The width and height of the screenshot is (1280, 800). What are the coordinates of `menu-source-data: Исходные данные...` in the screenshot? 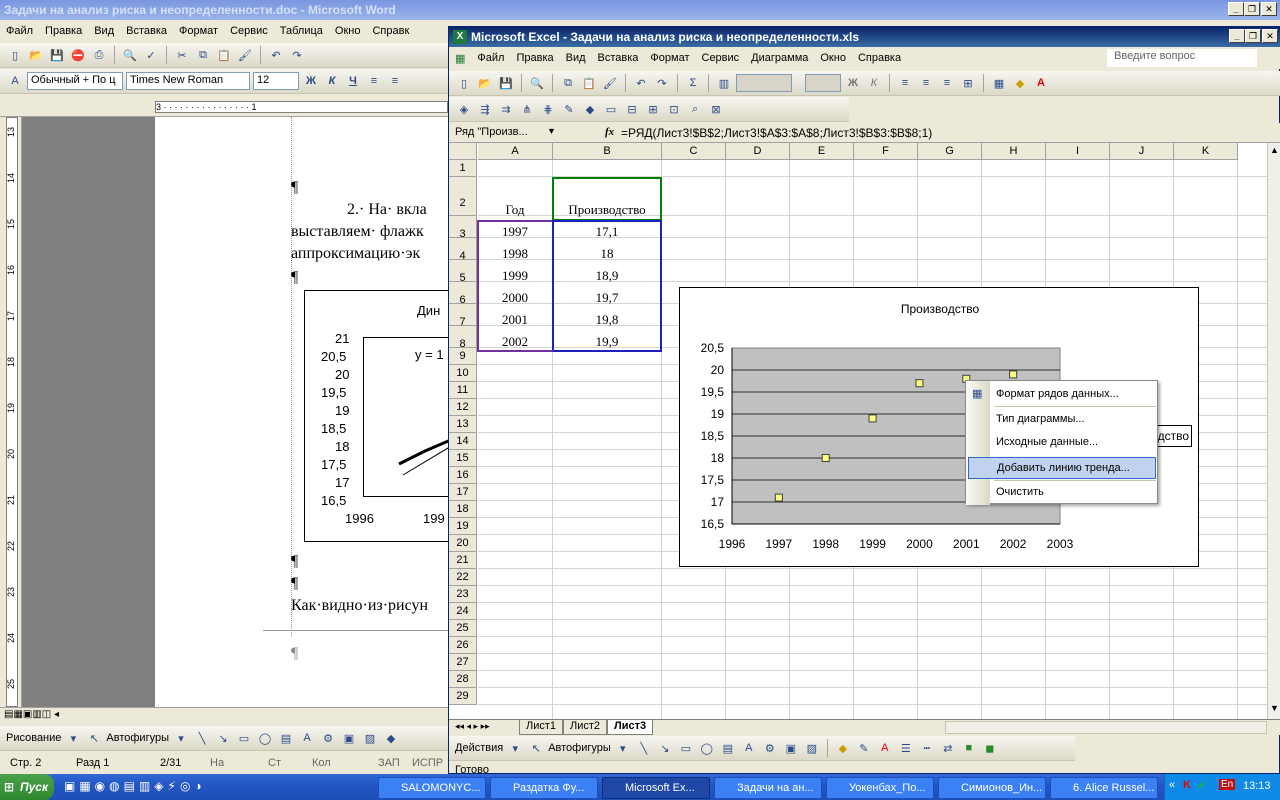 It's located at (1061, 442).